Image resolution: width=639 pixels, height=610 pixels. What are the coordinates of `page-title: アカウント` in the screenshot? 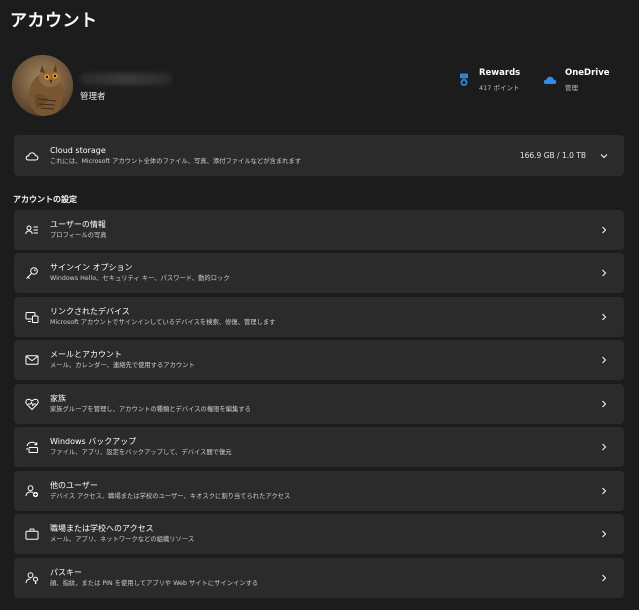 It's located at (54, 21).